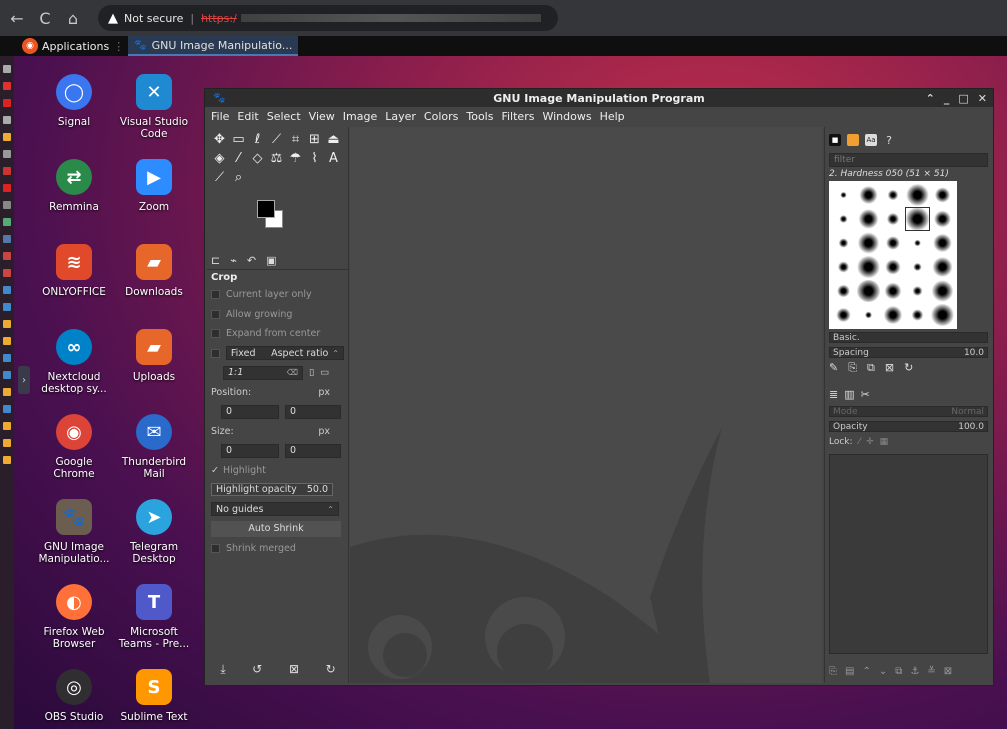 The height and width of the screenshot is (729, 1007). What do you see at coordinates (314, 139) in the screenshot?
I see `transform-tool-icon: ⊞` at bounding box center [314, 139].